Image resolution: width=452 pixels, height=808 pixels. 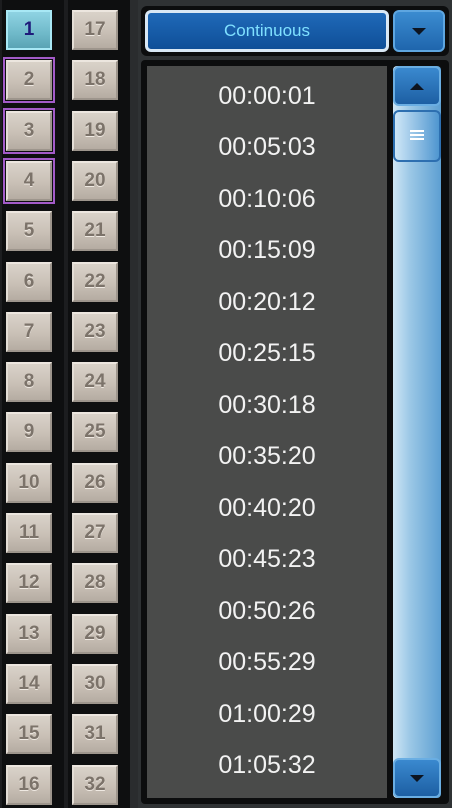 I want to click on arrow-up-icon, so click(x=417, y=86).